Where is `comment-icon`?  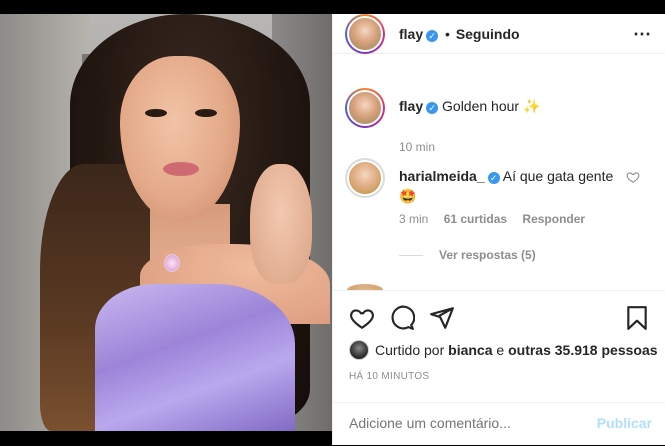
comment-icon is located at coordinates (402, 318).